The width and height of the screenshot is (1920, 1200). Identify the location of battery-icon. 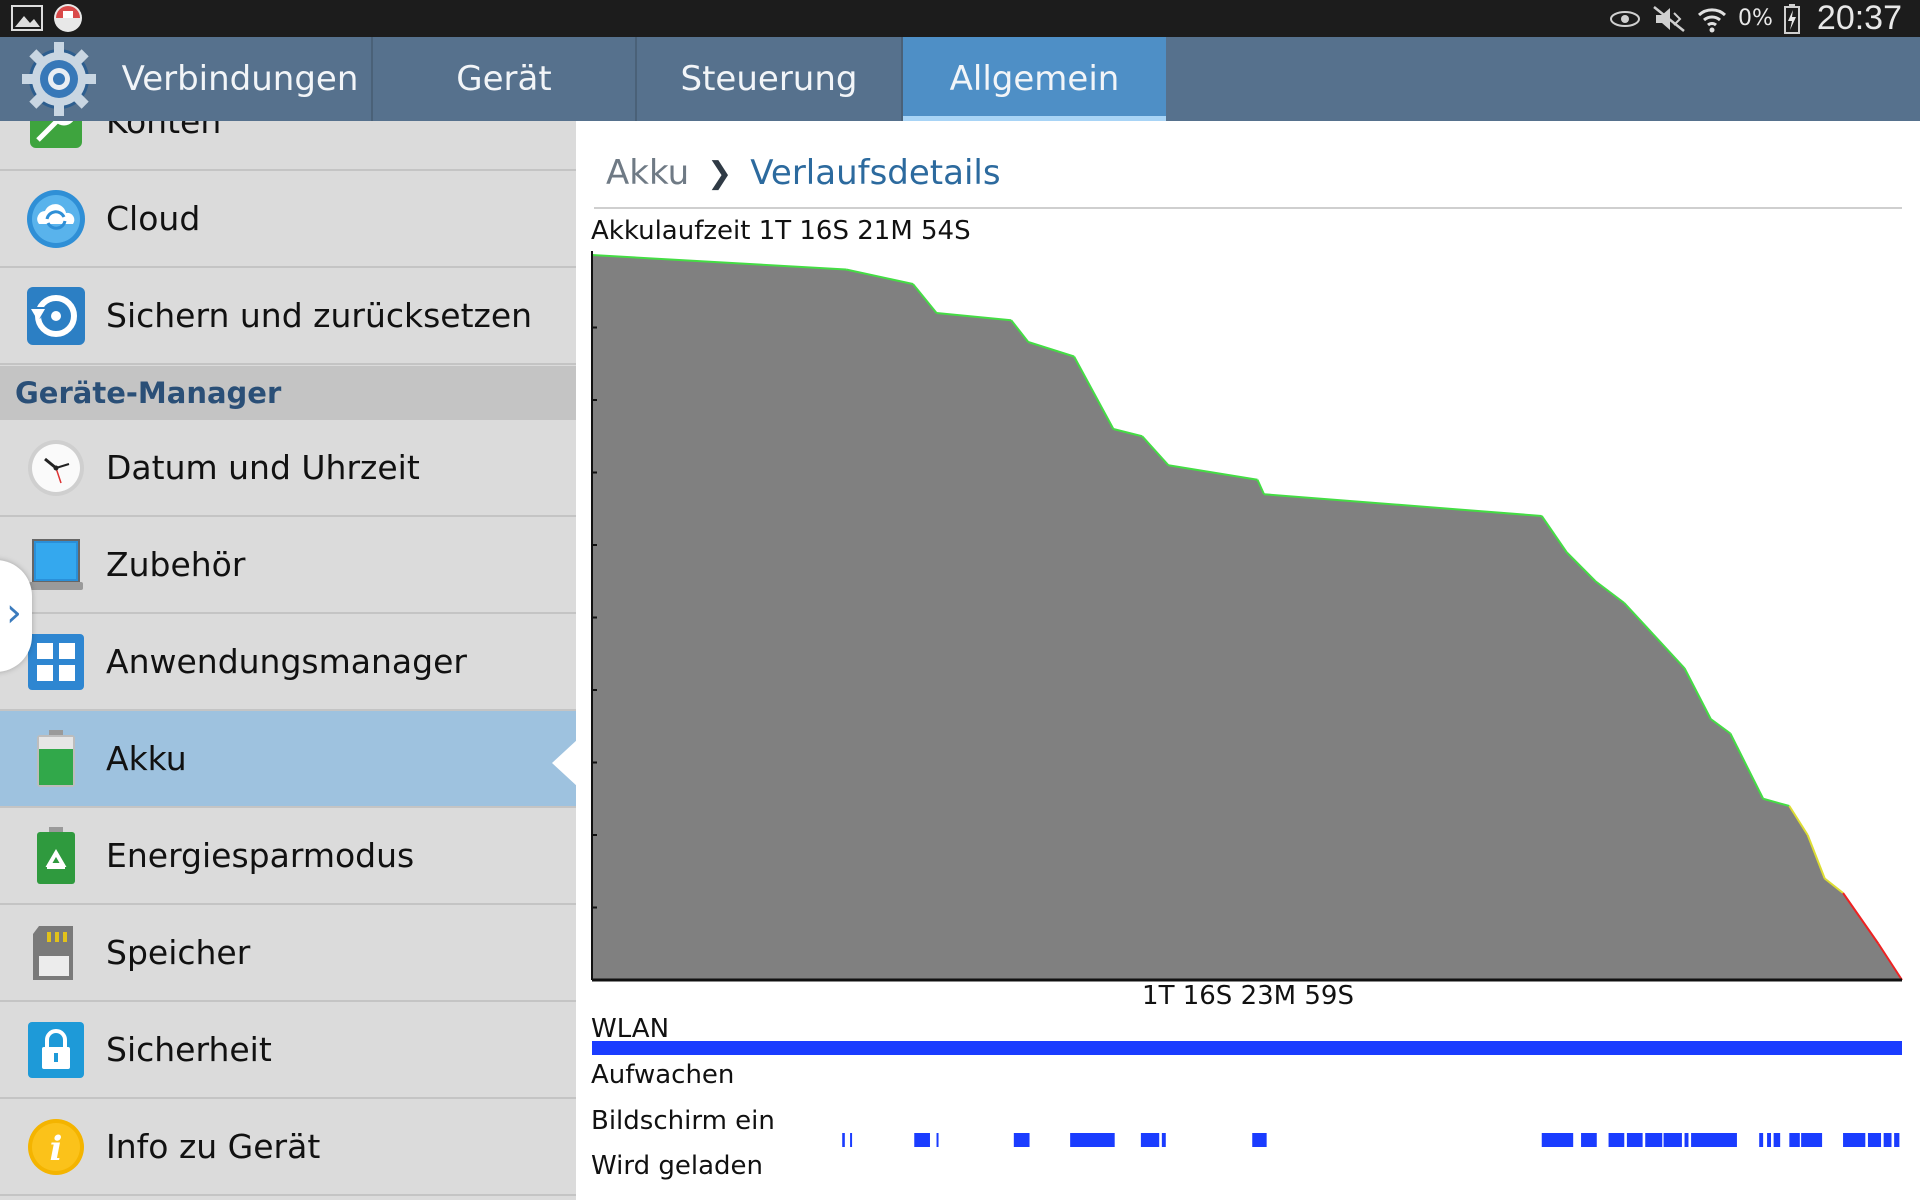
(56, 759).